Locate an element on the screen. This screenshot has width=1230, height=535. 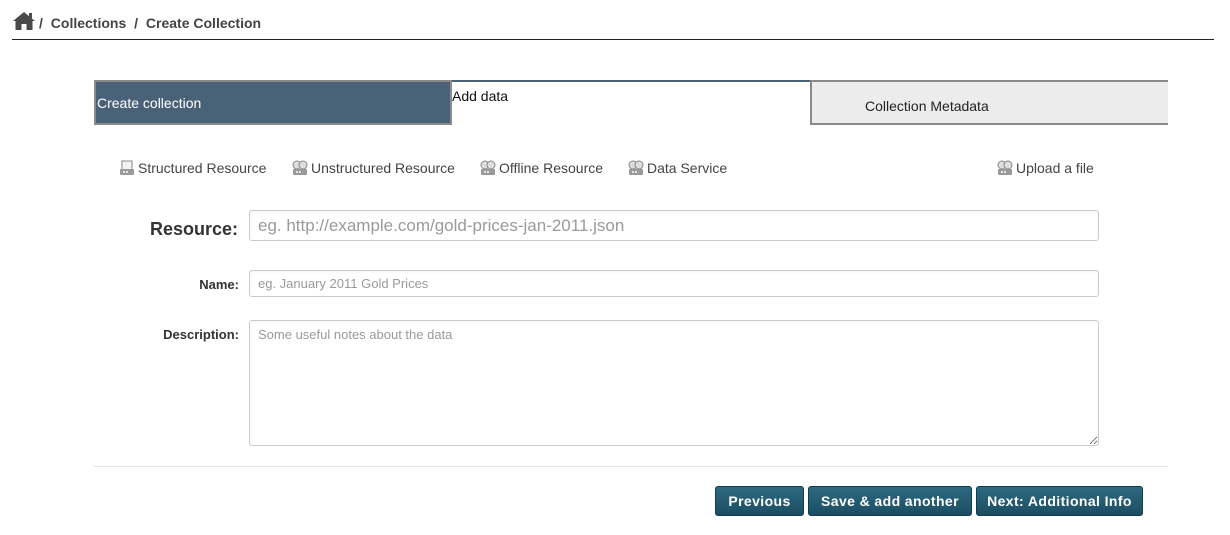
breadcrumb-collections: Collections is located at coordinates (88, 23).